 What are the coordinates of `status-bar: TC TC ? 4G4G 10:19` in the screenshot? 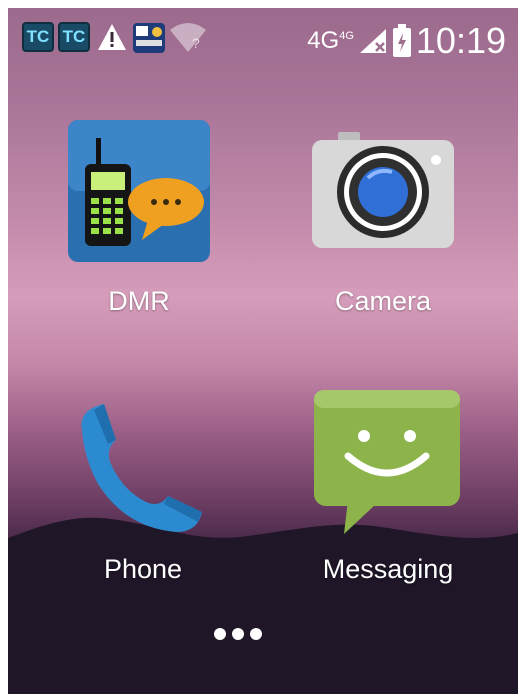 It's located at (263, 40).